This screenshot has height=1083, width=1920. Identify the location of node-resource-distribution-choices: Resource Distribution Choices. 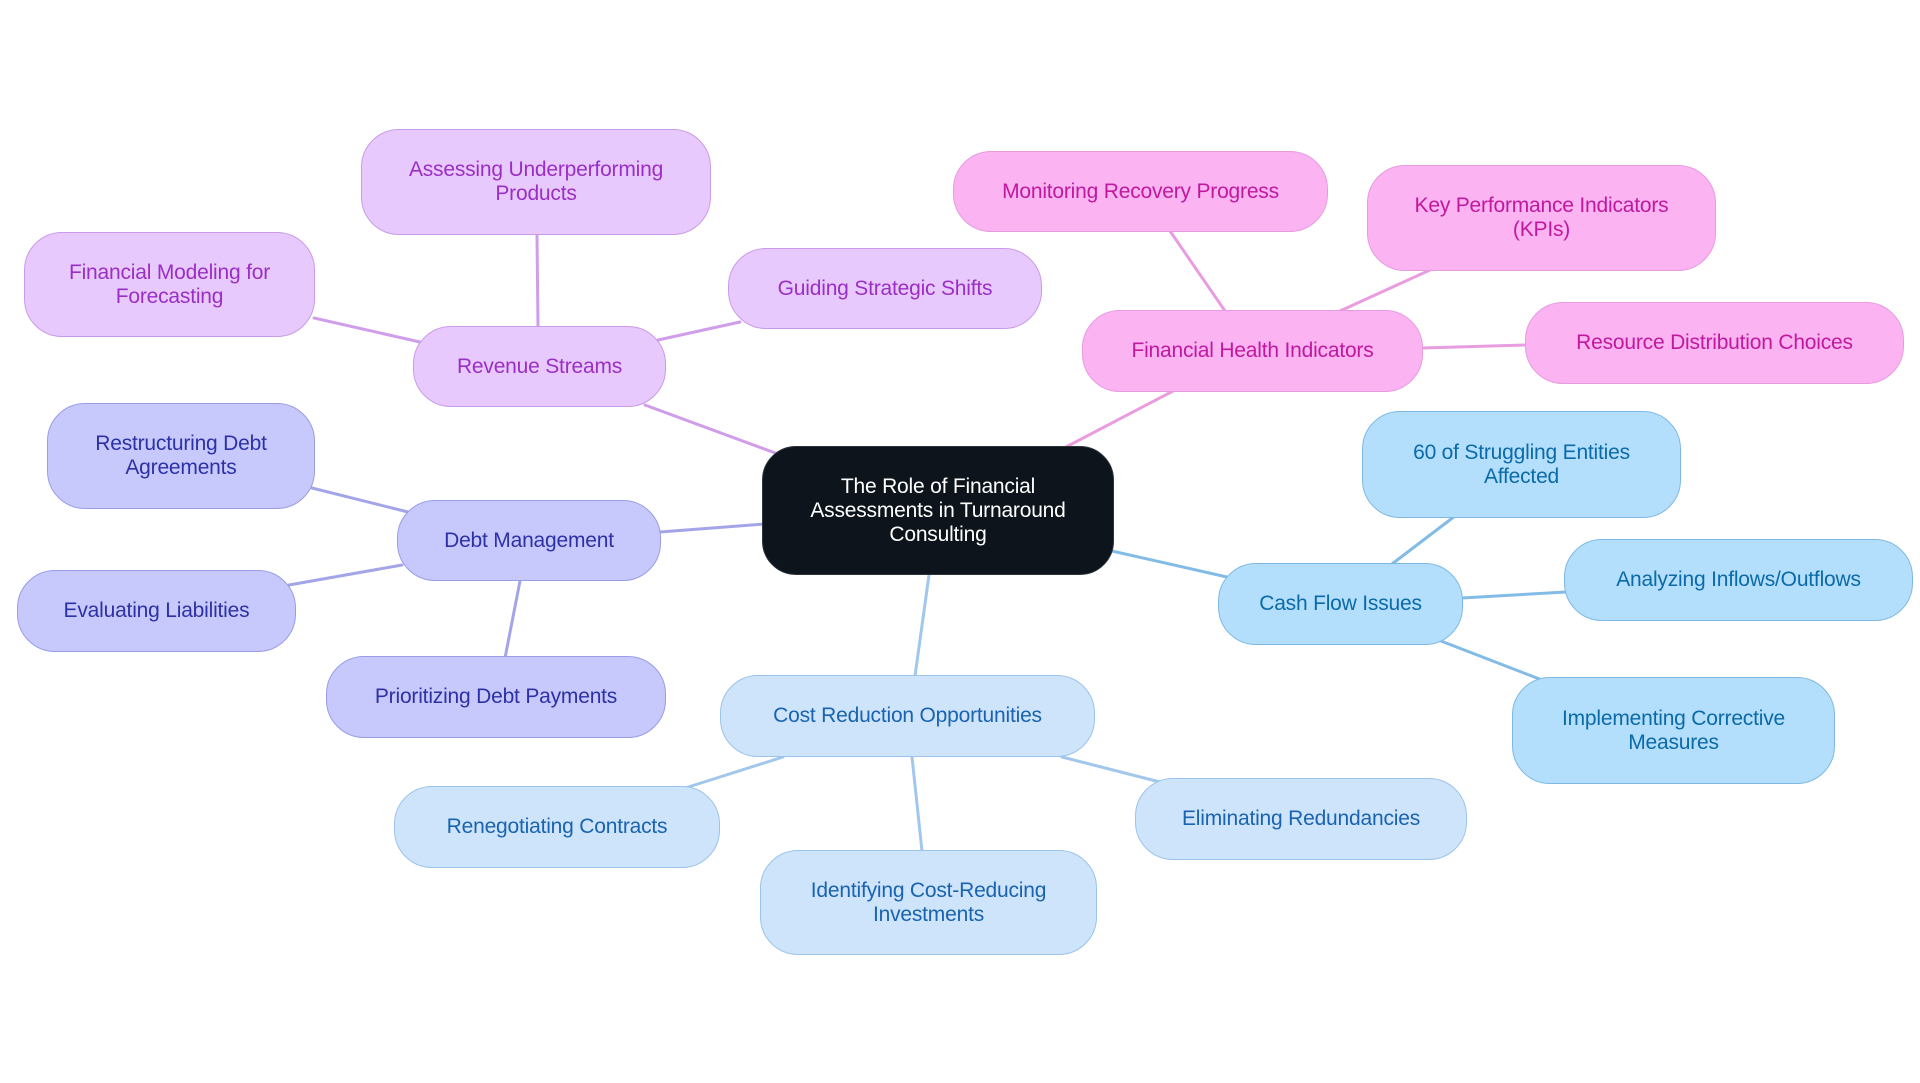
(1714, 343).